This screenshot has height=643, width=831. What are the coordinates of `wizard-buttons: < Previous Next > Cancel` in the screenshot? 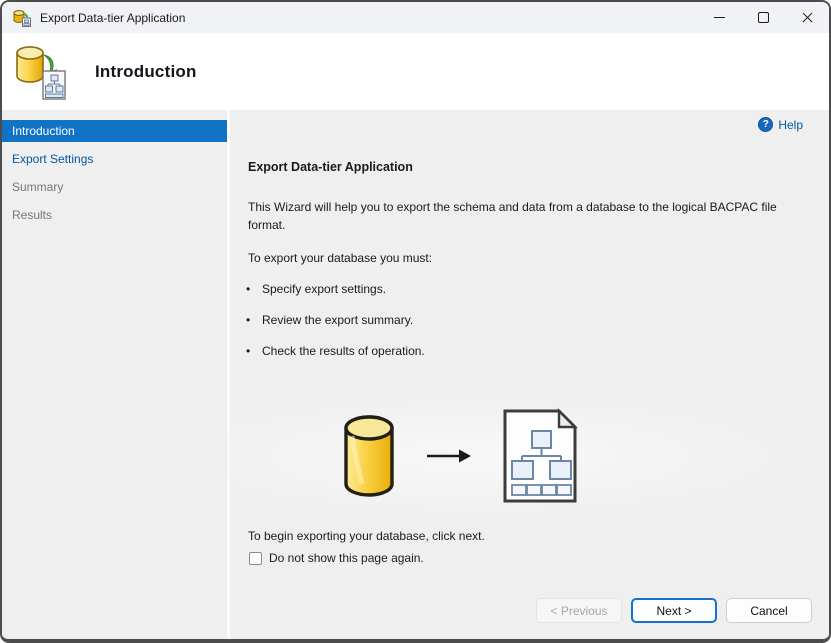 It's located at (674, 610).